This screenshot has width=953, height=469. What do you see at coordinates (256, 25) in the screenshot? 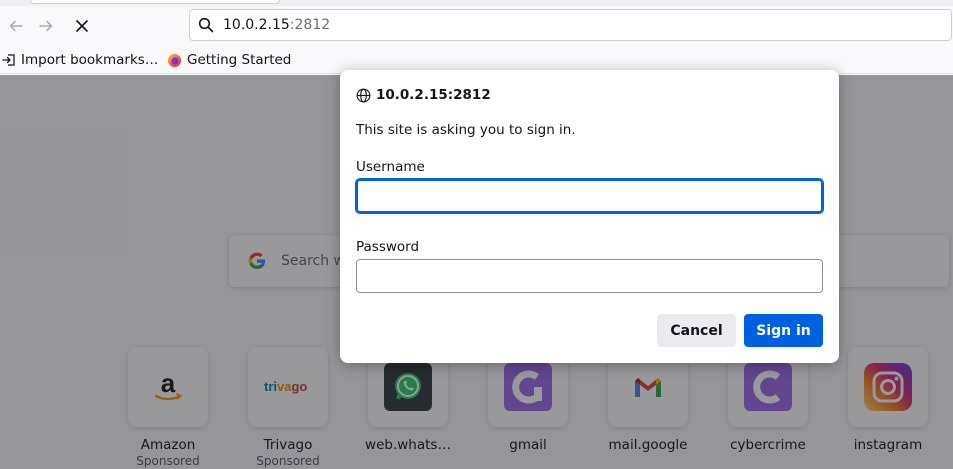
I see `url-host: 10.0.2.15` at bounding box center [256, 25].